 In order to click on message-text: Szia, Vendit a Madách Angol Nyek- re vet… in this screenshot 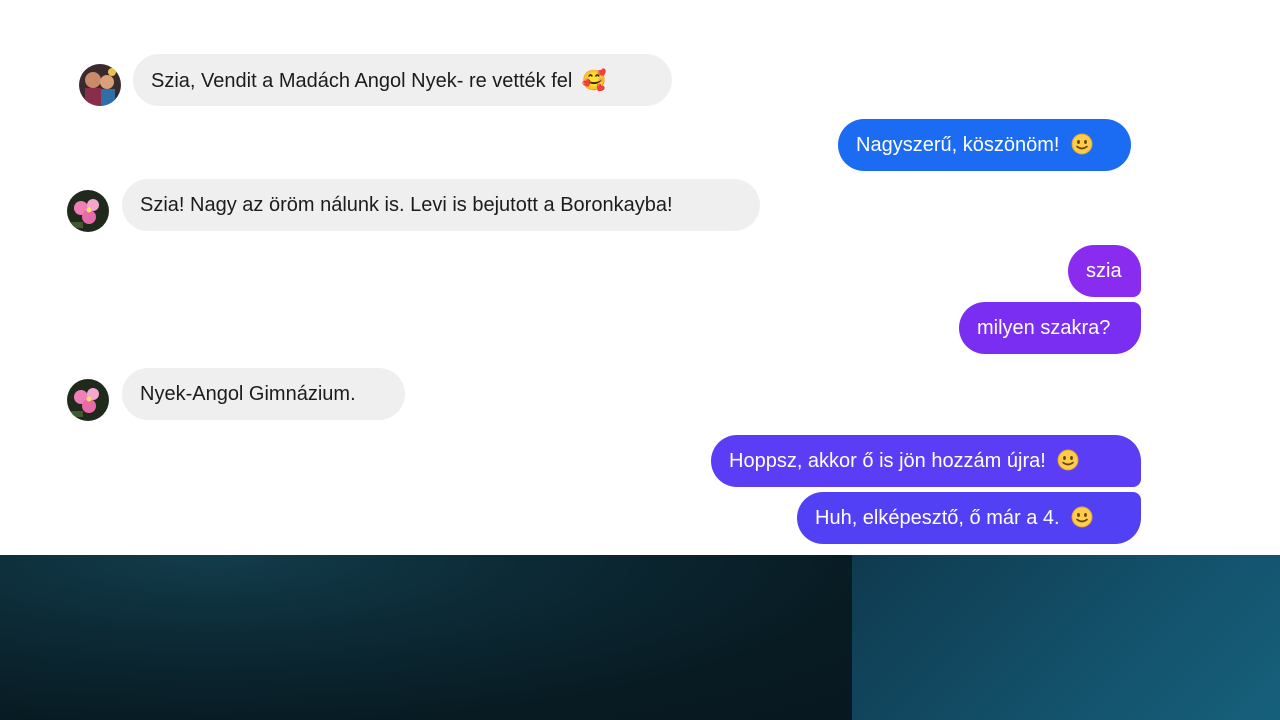, I will do `click(362, 81)`.